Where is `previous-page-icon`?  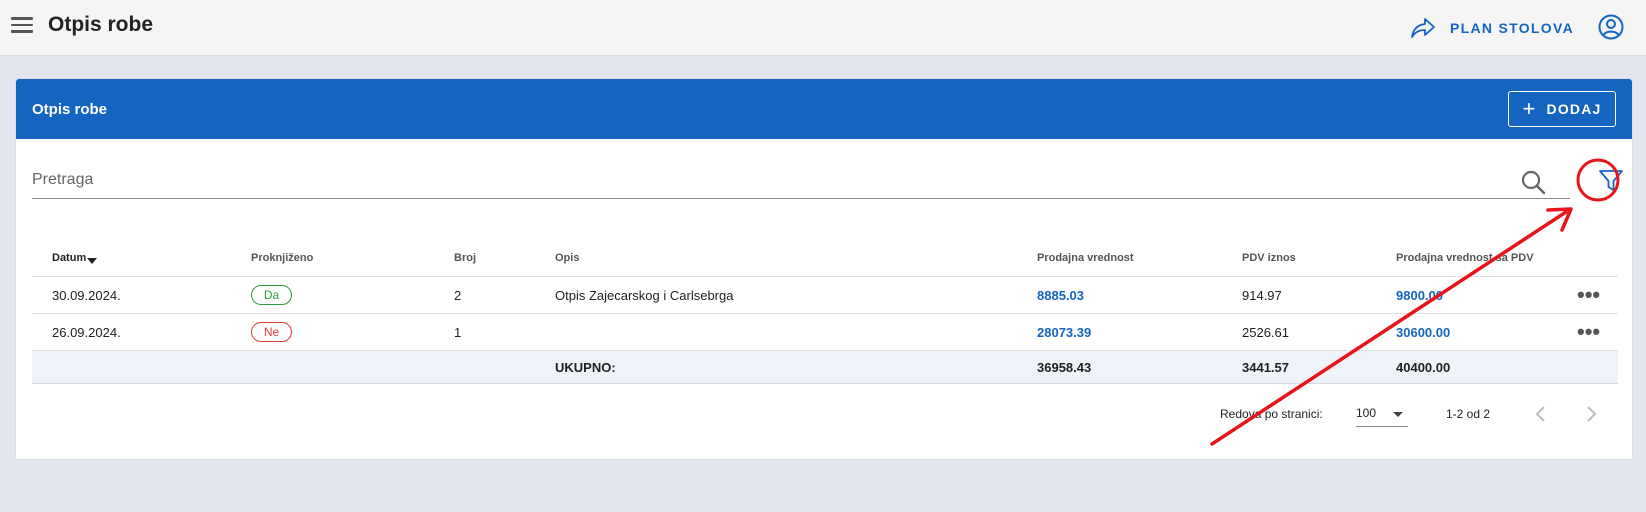 previous-page-icon is located at coordinates (1541, 414).